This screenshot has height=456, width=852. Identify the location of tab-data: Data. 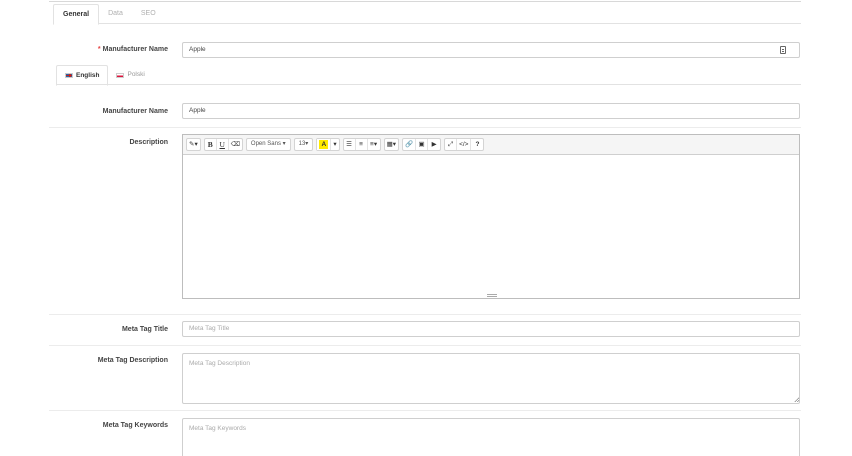
(115, 14).